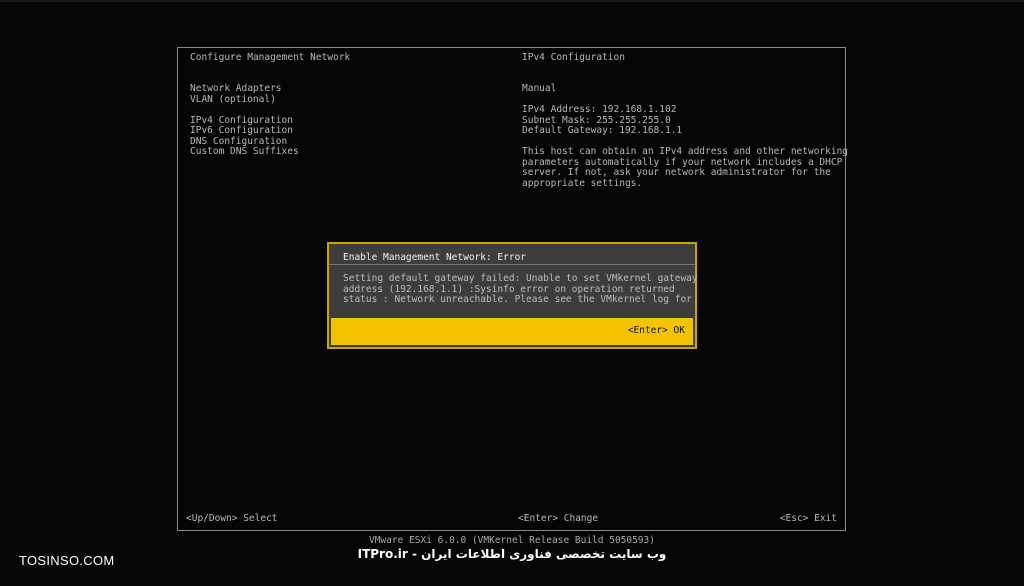  Describe the element at coordinates (573, 57) in the screenshot. I see `right-panel-title: IPv4 Configuration` at that location.